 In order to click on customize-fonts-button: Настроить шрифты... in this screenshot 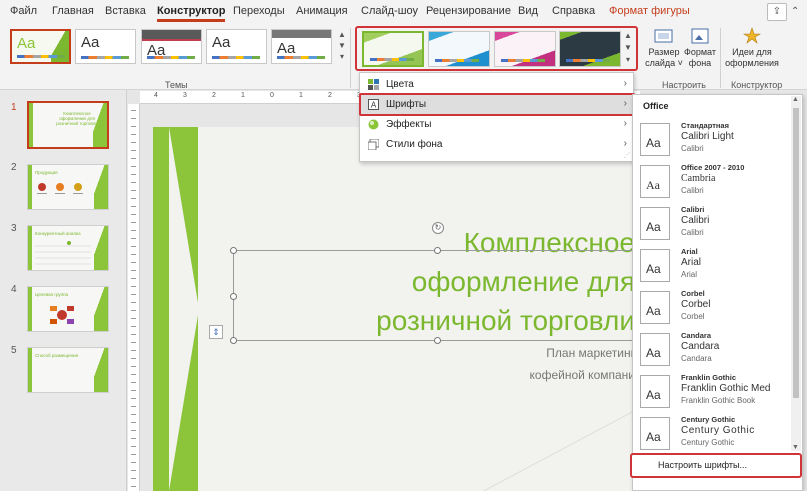, I will do `click(716, 465)`.